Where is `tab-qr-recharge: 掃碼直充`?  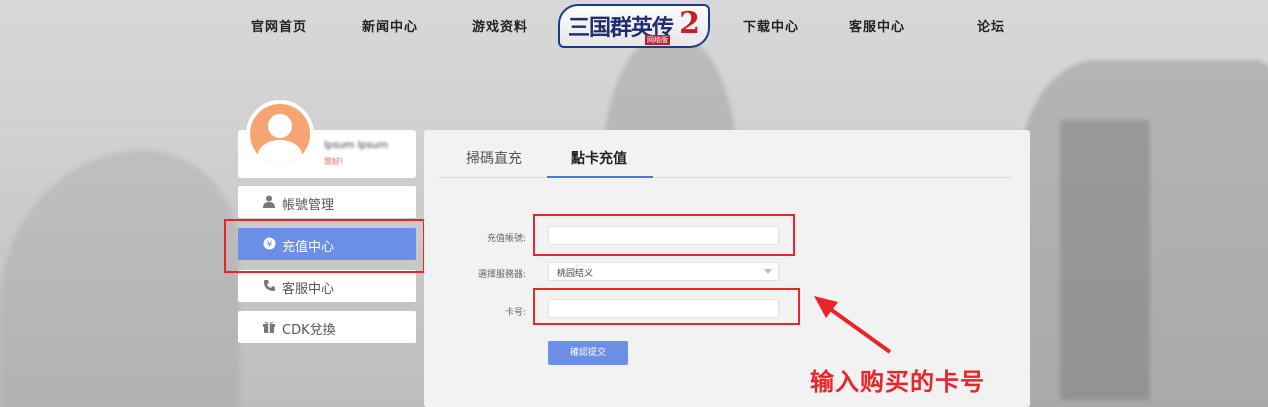
tab-qr-recharge: 掃碼直充 is located at coordinates (494, 158).